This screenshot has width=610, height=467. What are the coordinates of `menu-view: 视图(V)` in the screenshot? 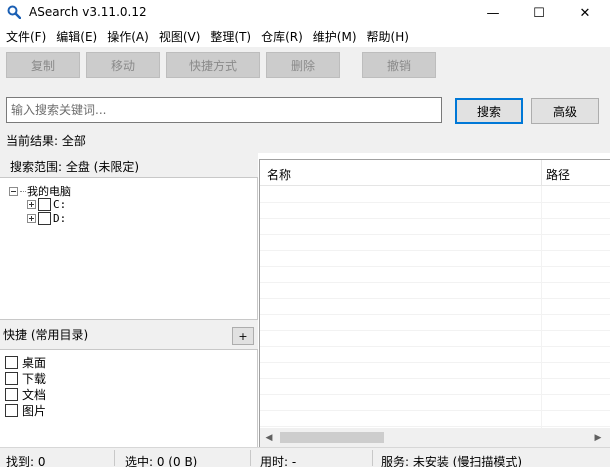 It's located at (180, 36).